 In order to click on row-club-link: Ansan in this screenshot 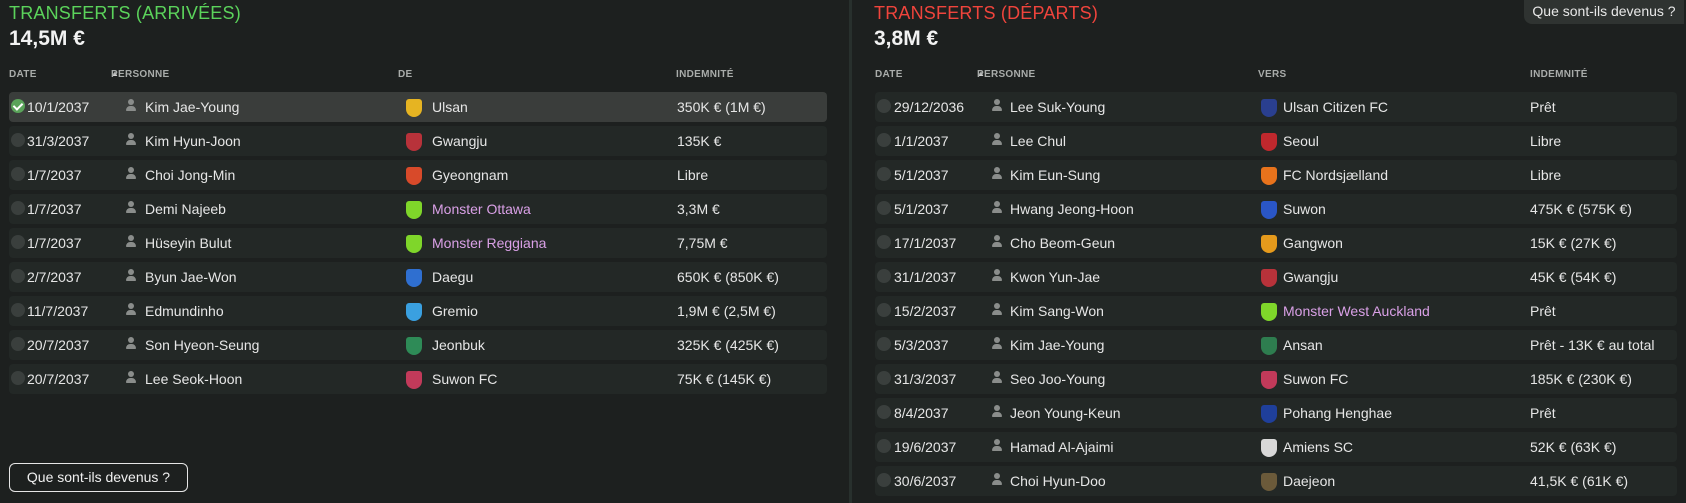, I will do `click(1303, 345)`.